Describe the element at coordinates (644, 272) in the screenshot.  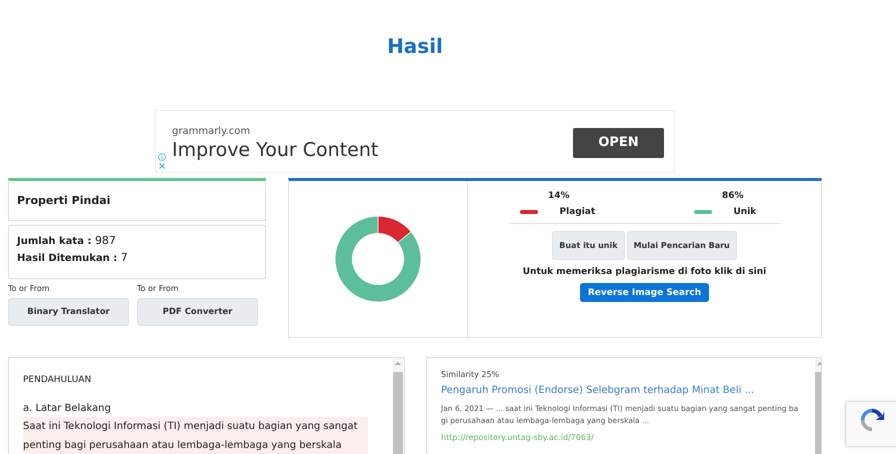
I see `image-check-hint: Untuk memeriksa plagiarisme di foto klik di sini` at that location.